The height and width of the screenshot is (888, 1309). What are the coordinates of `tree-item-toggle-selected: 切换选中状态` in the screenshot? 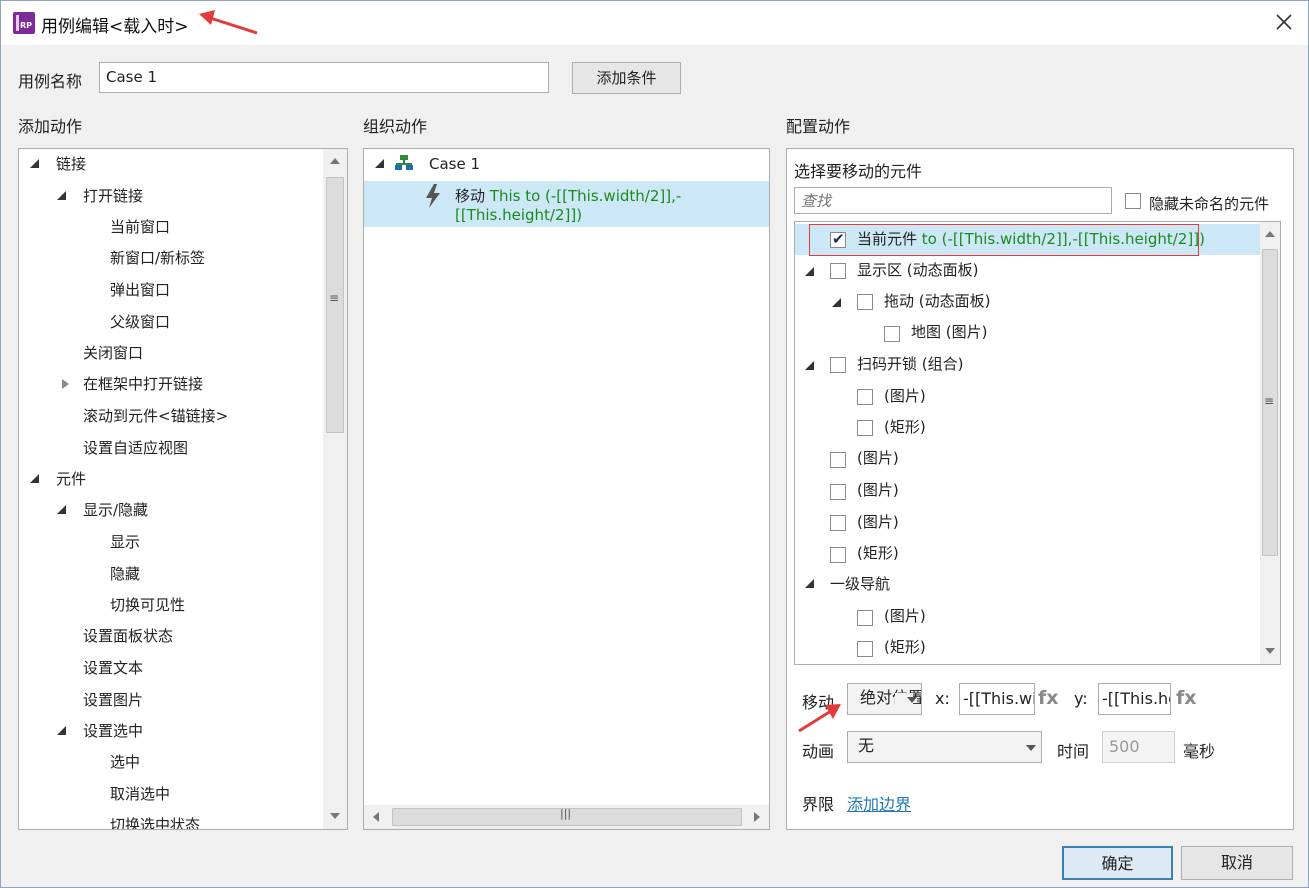 It's located at (155, 822).